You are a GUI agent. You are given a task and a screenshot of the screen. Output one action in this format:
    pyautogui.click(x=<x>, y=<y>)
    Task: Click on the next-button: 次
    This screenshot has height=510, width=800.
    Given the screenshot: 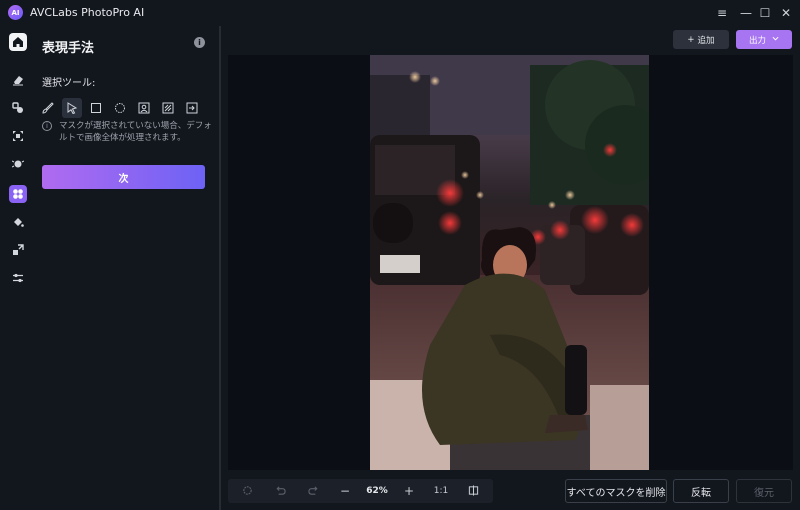 What is the action you would take?
    pyautogui.click(x=123, y=177)
    